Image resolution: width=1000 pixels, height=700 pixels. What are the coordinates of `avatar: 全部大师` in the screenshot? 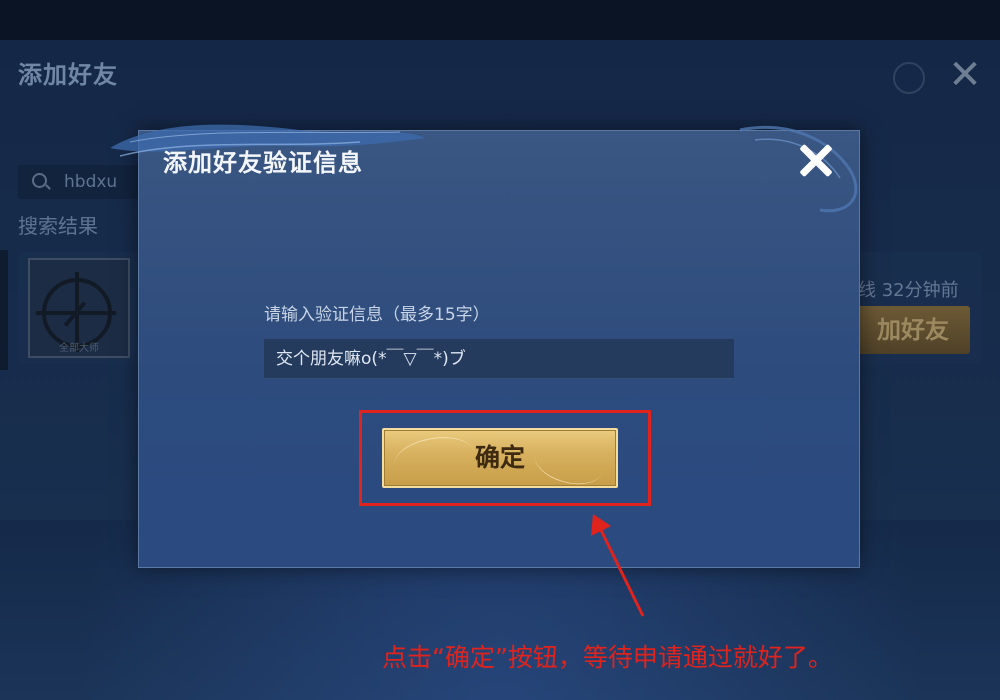 It's located at (79, 308).